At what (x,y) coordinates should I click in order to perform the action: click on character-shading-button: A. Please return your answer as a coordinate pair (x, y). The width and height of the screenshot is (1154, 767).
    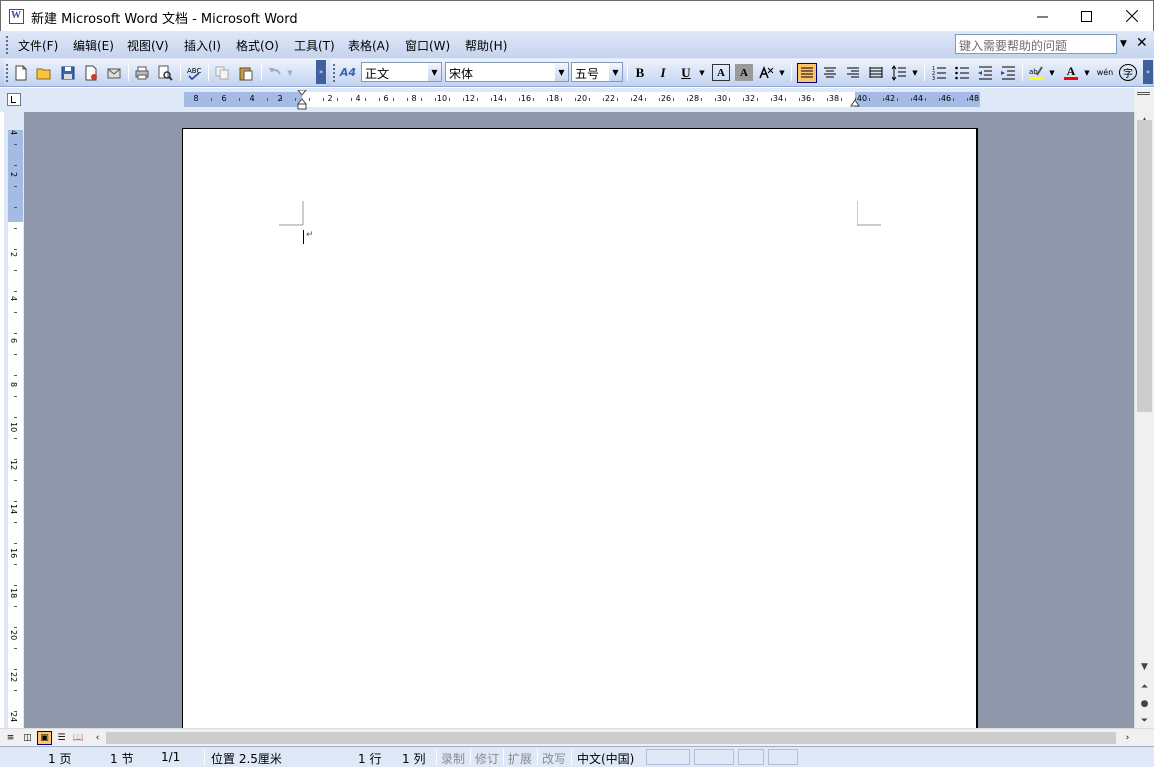
    Looking at the image, I should click on (744, 72).